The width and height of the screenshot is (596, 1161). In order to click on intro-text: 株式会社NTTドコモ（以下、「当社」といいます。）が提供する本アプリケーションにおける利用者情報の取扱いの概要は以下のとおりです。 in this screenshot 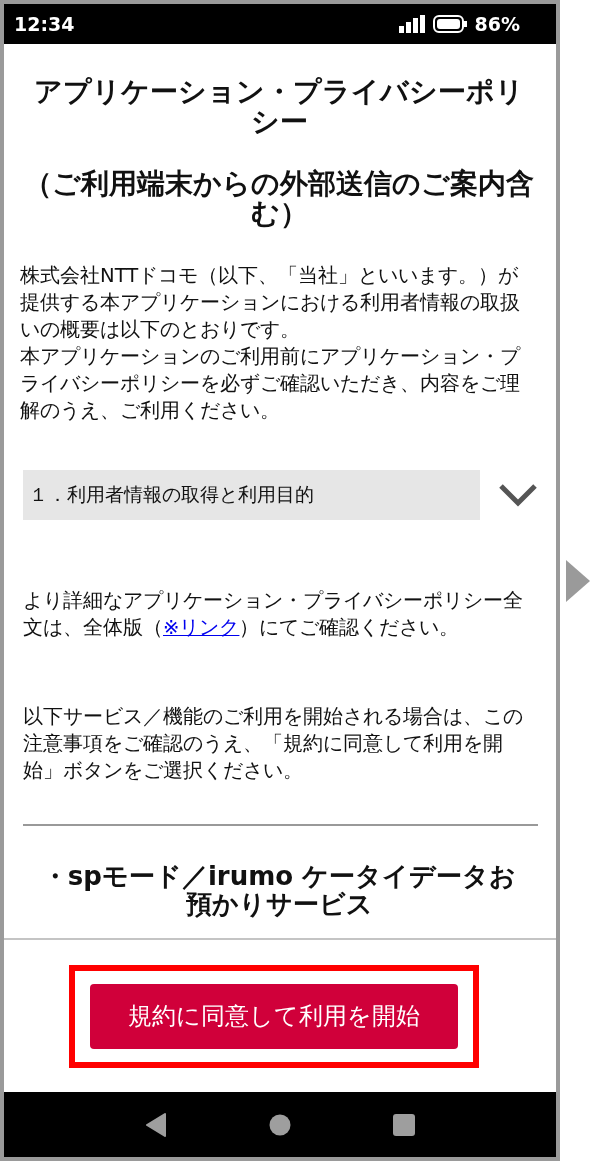, I will do `click(270, 303)`.